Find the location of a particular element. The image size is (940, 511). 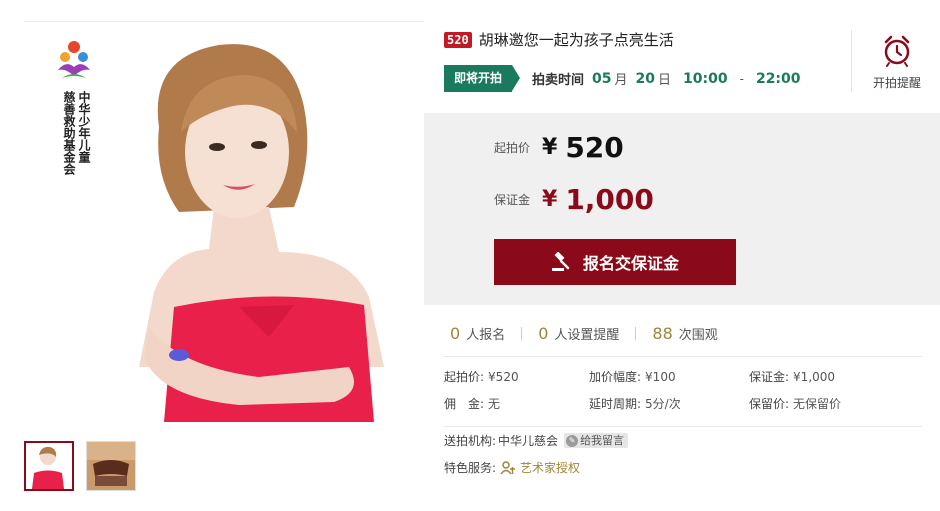

stat-views: 88 次围观 is located at coordinates (684, 333).